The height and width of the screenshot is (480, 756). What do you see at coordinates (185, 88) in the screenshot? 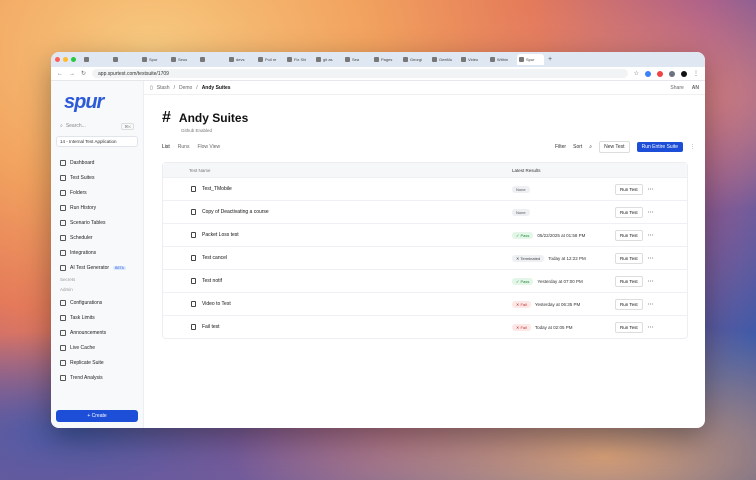
I see `breadcrumb-parent: Demo` at bounding box center [185, 88].